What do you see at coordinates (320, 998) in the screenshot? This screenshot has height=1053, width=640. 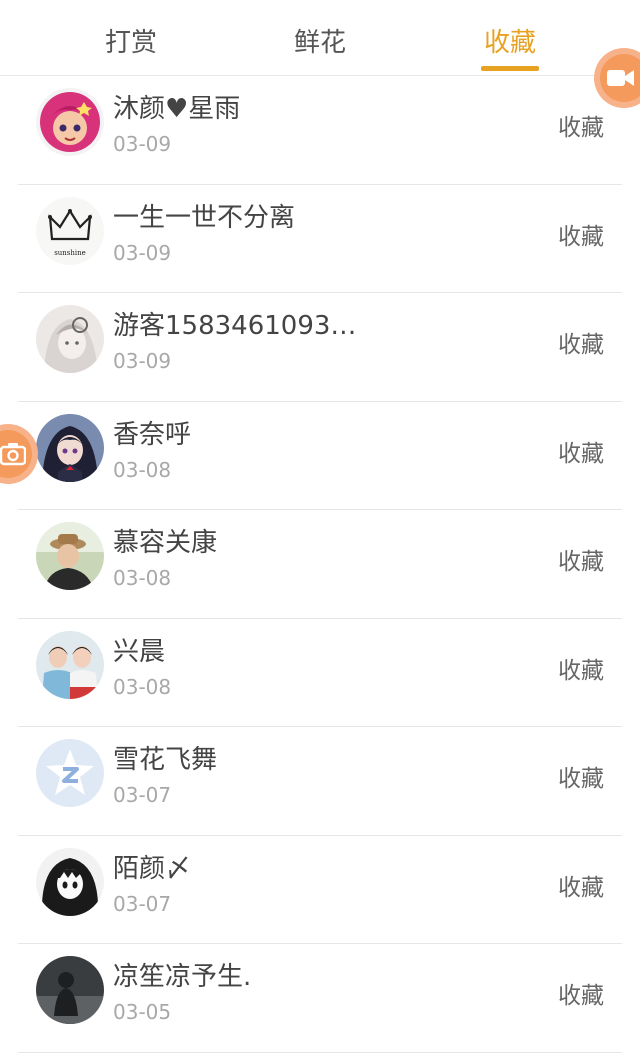 I see `list-item: 凉笙凉予生. 03-05 收藏` at bounding box center [320, 998].